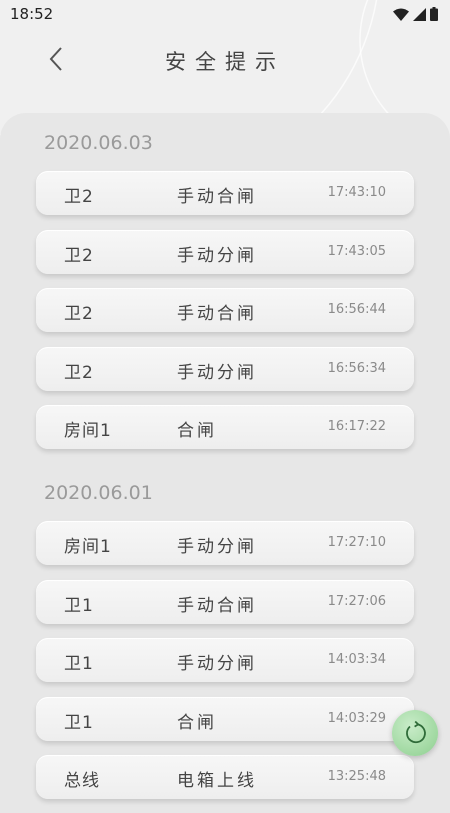  I want to click on record-row: 房间1 手动分闸 17:27:10, so click(225, 543).